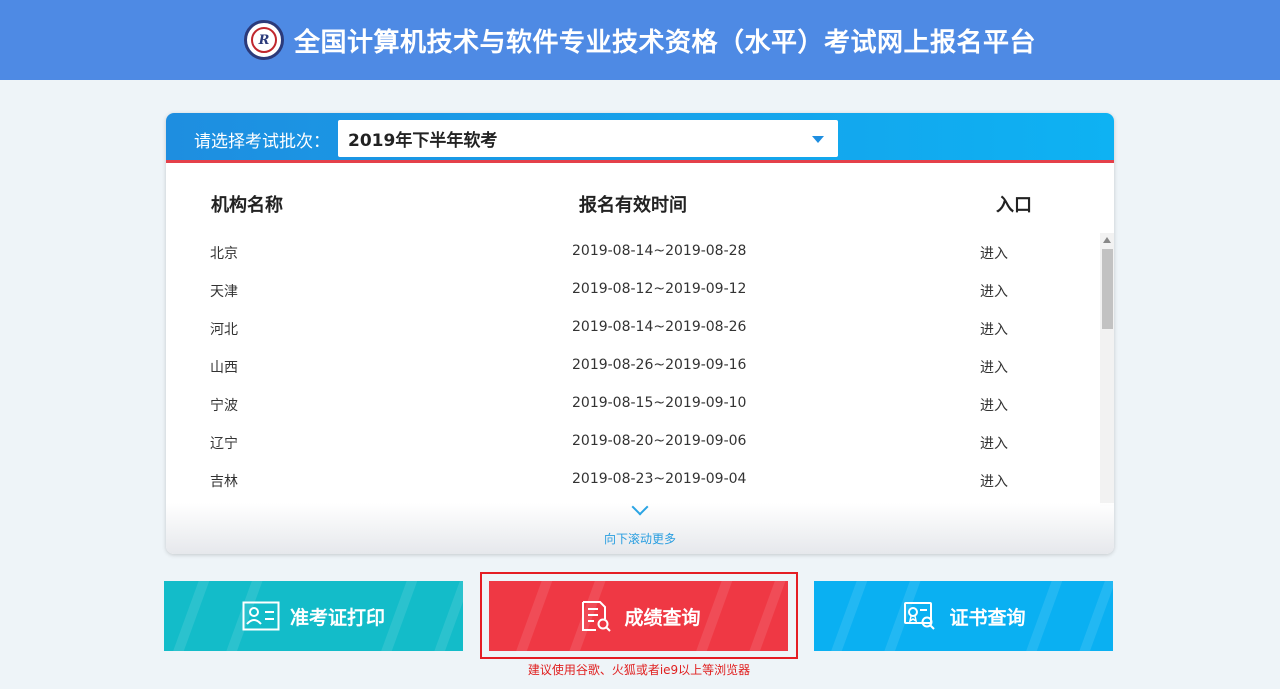 The image size is (1280, 689). Describe the element at coordinates (1107, 240) in the screenshot. I see `scroll-up-arrow-icon` at that location.